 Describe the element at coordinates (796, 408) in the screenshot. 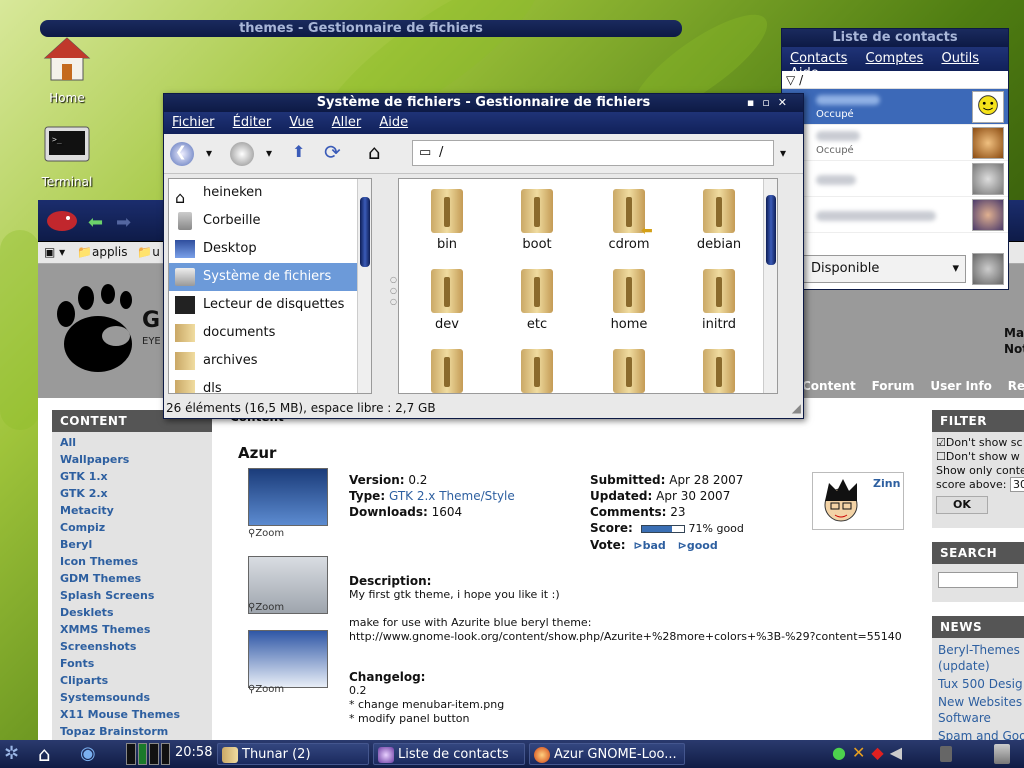

I see `resize-grip-icon: ◢` at that location.